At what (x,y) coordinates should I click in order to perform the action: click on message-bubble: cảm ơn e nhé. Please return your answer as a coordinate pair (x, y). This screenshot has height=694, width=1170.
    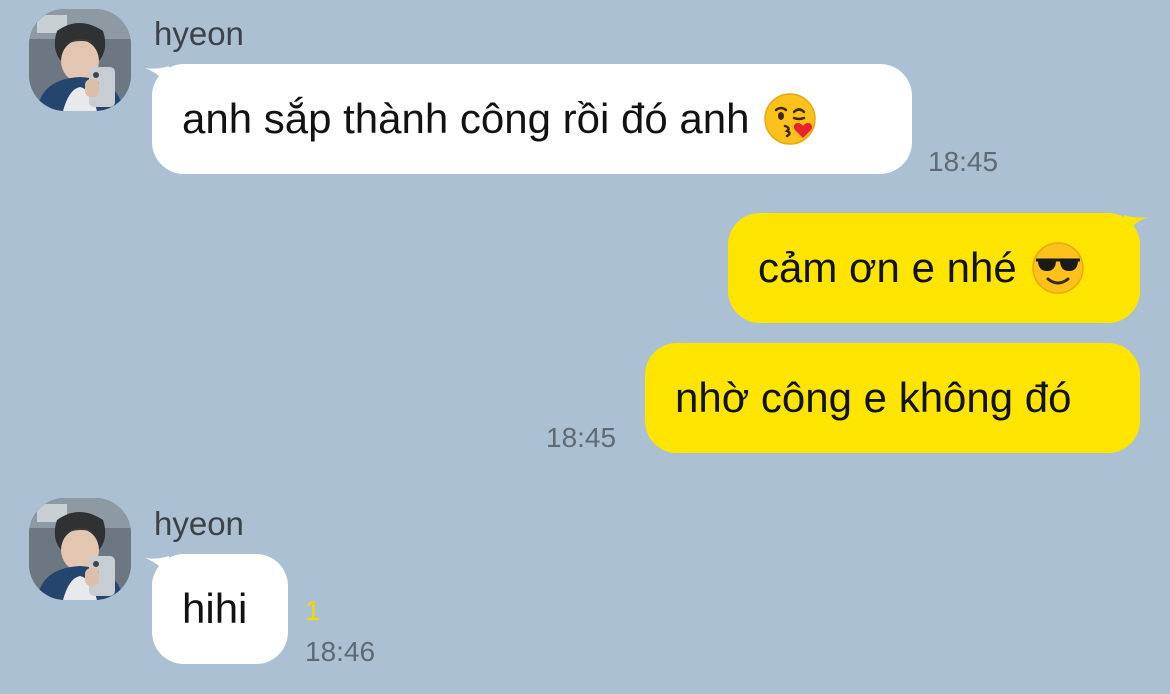
    Looking at the image, I should click on (934, 268).